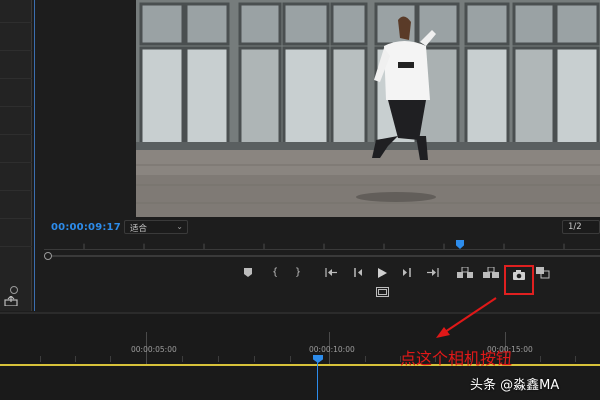 The width and height of the screenshot is (600, 400). What do you see at coordinates (16, 155) in the screenshot?
I see `project-panel-strip` at bounding box center [16, 155].